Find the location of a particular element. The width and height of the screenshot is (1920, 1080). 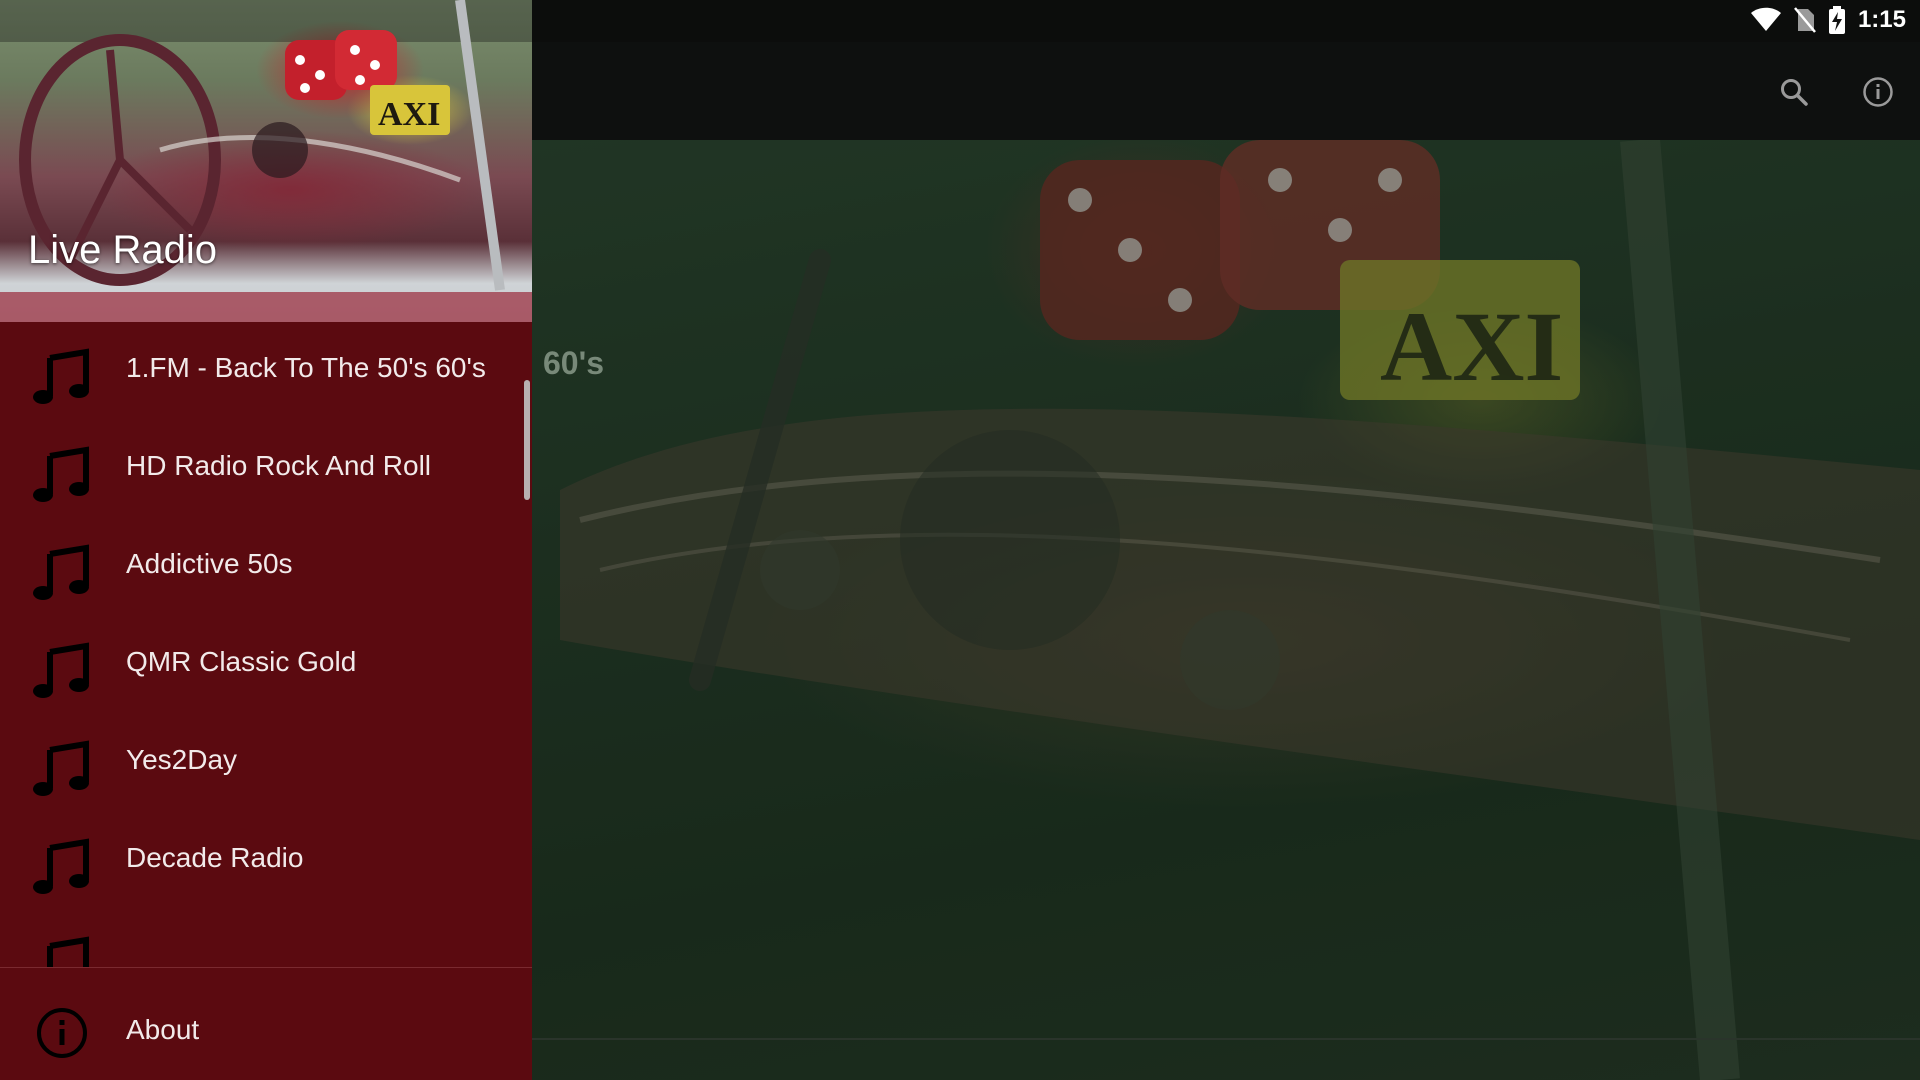

drawer-title: Live Radio is located at coordinates (123, 250).